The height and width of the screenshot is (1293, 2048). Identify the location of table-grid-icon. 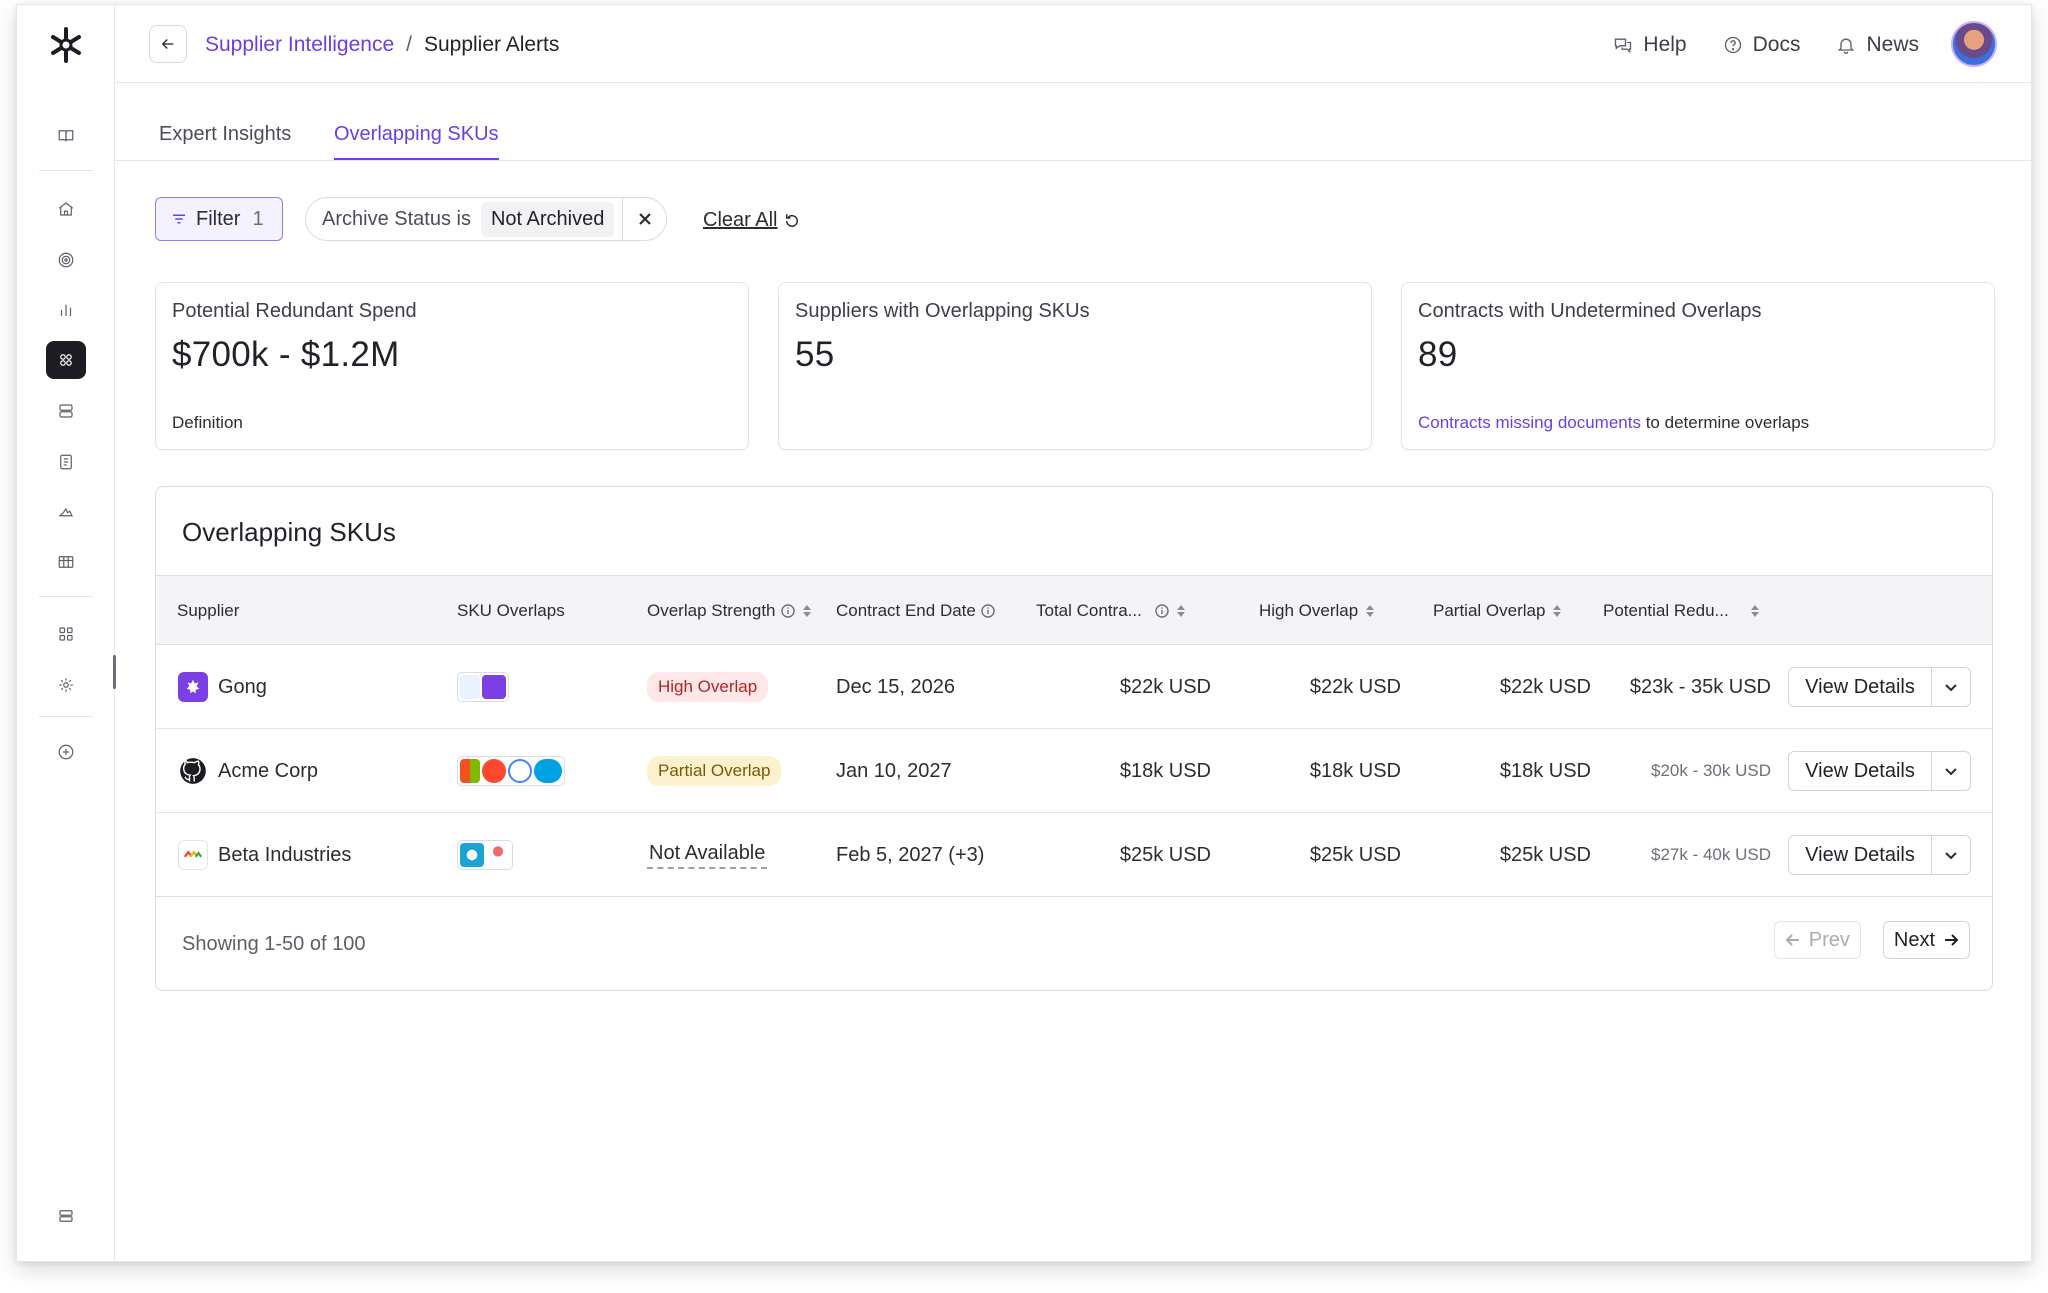
(66, 562).